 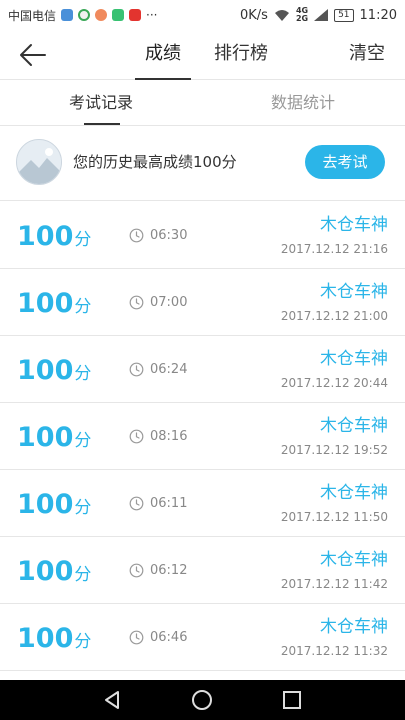 I want to click on record-row: 100分 08:16 木仓车神 2017.12.12 19:52, so click(x=202, y=436).